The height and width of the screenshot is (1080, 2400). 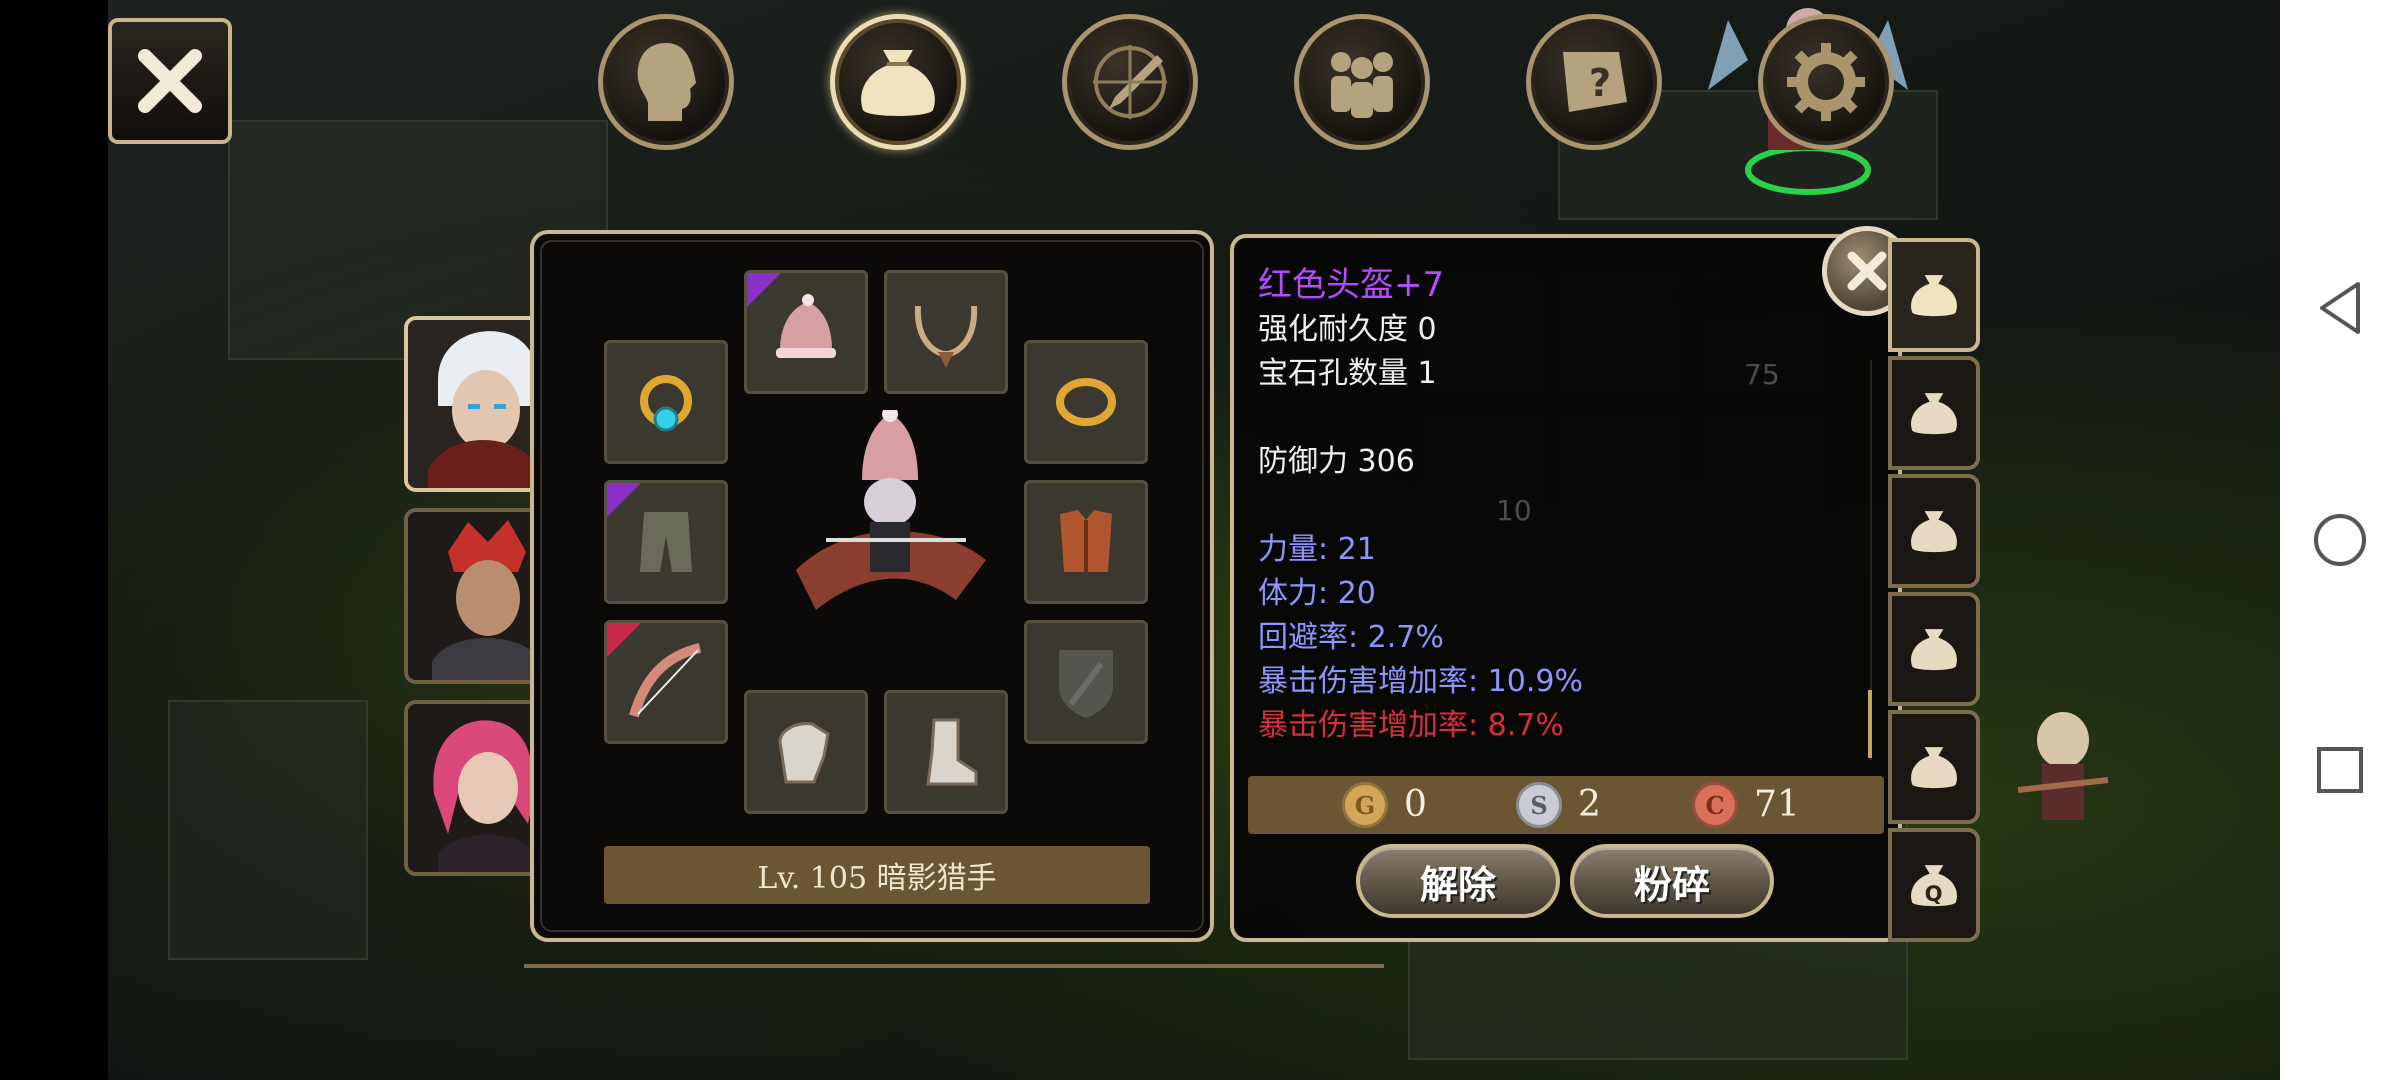 I want to click on slot-pants, so click(x=666, y=542).